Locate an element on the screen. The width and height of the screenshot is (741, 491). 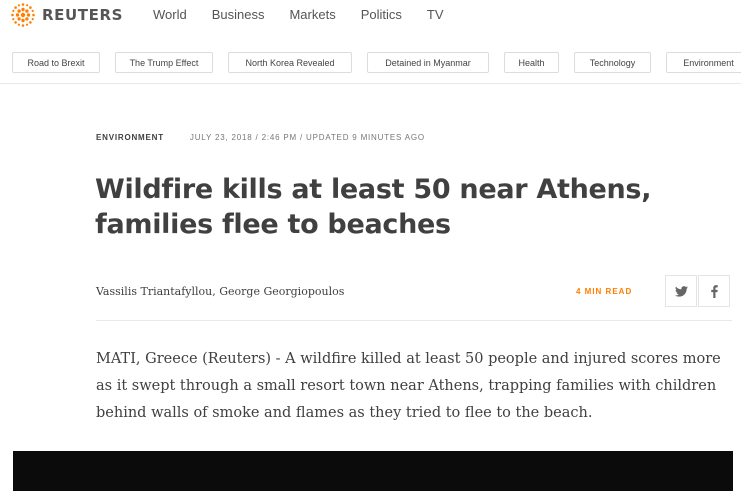
nav-item-tv: TV is located at coordinates (435, 14).